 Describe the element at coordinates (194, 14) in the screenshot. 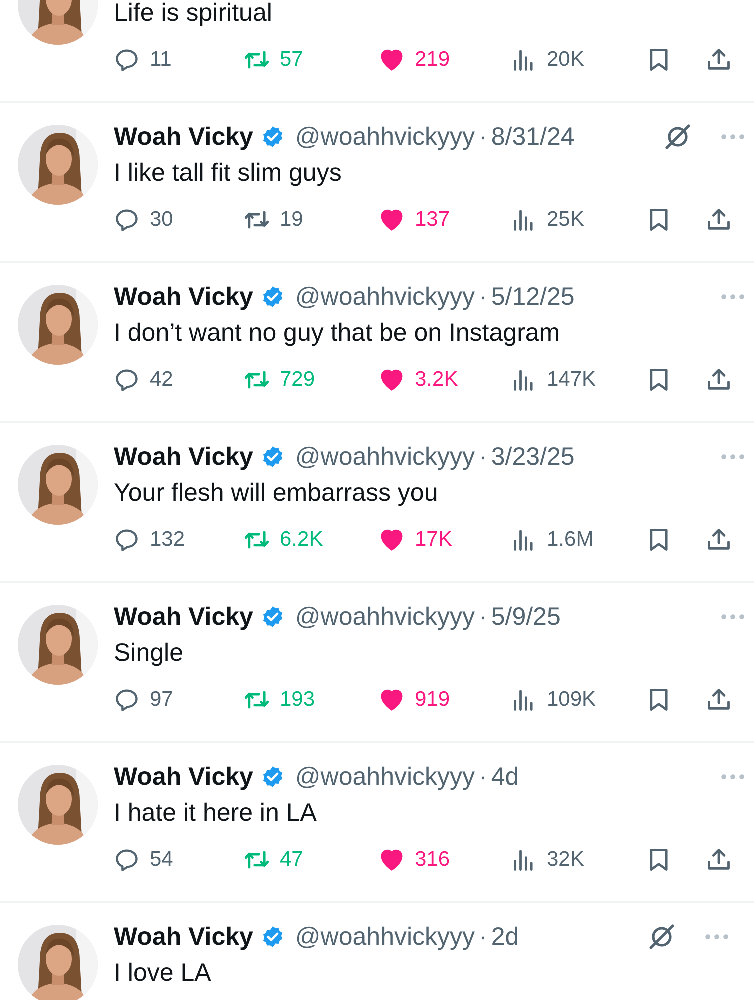

I see `post-text: Life is spiritual` at that location.